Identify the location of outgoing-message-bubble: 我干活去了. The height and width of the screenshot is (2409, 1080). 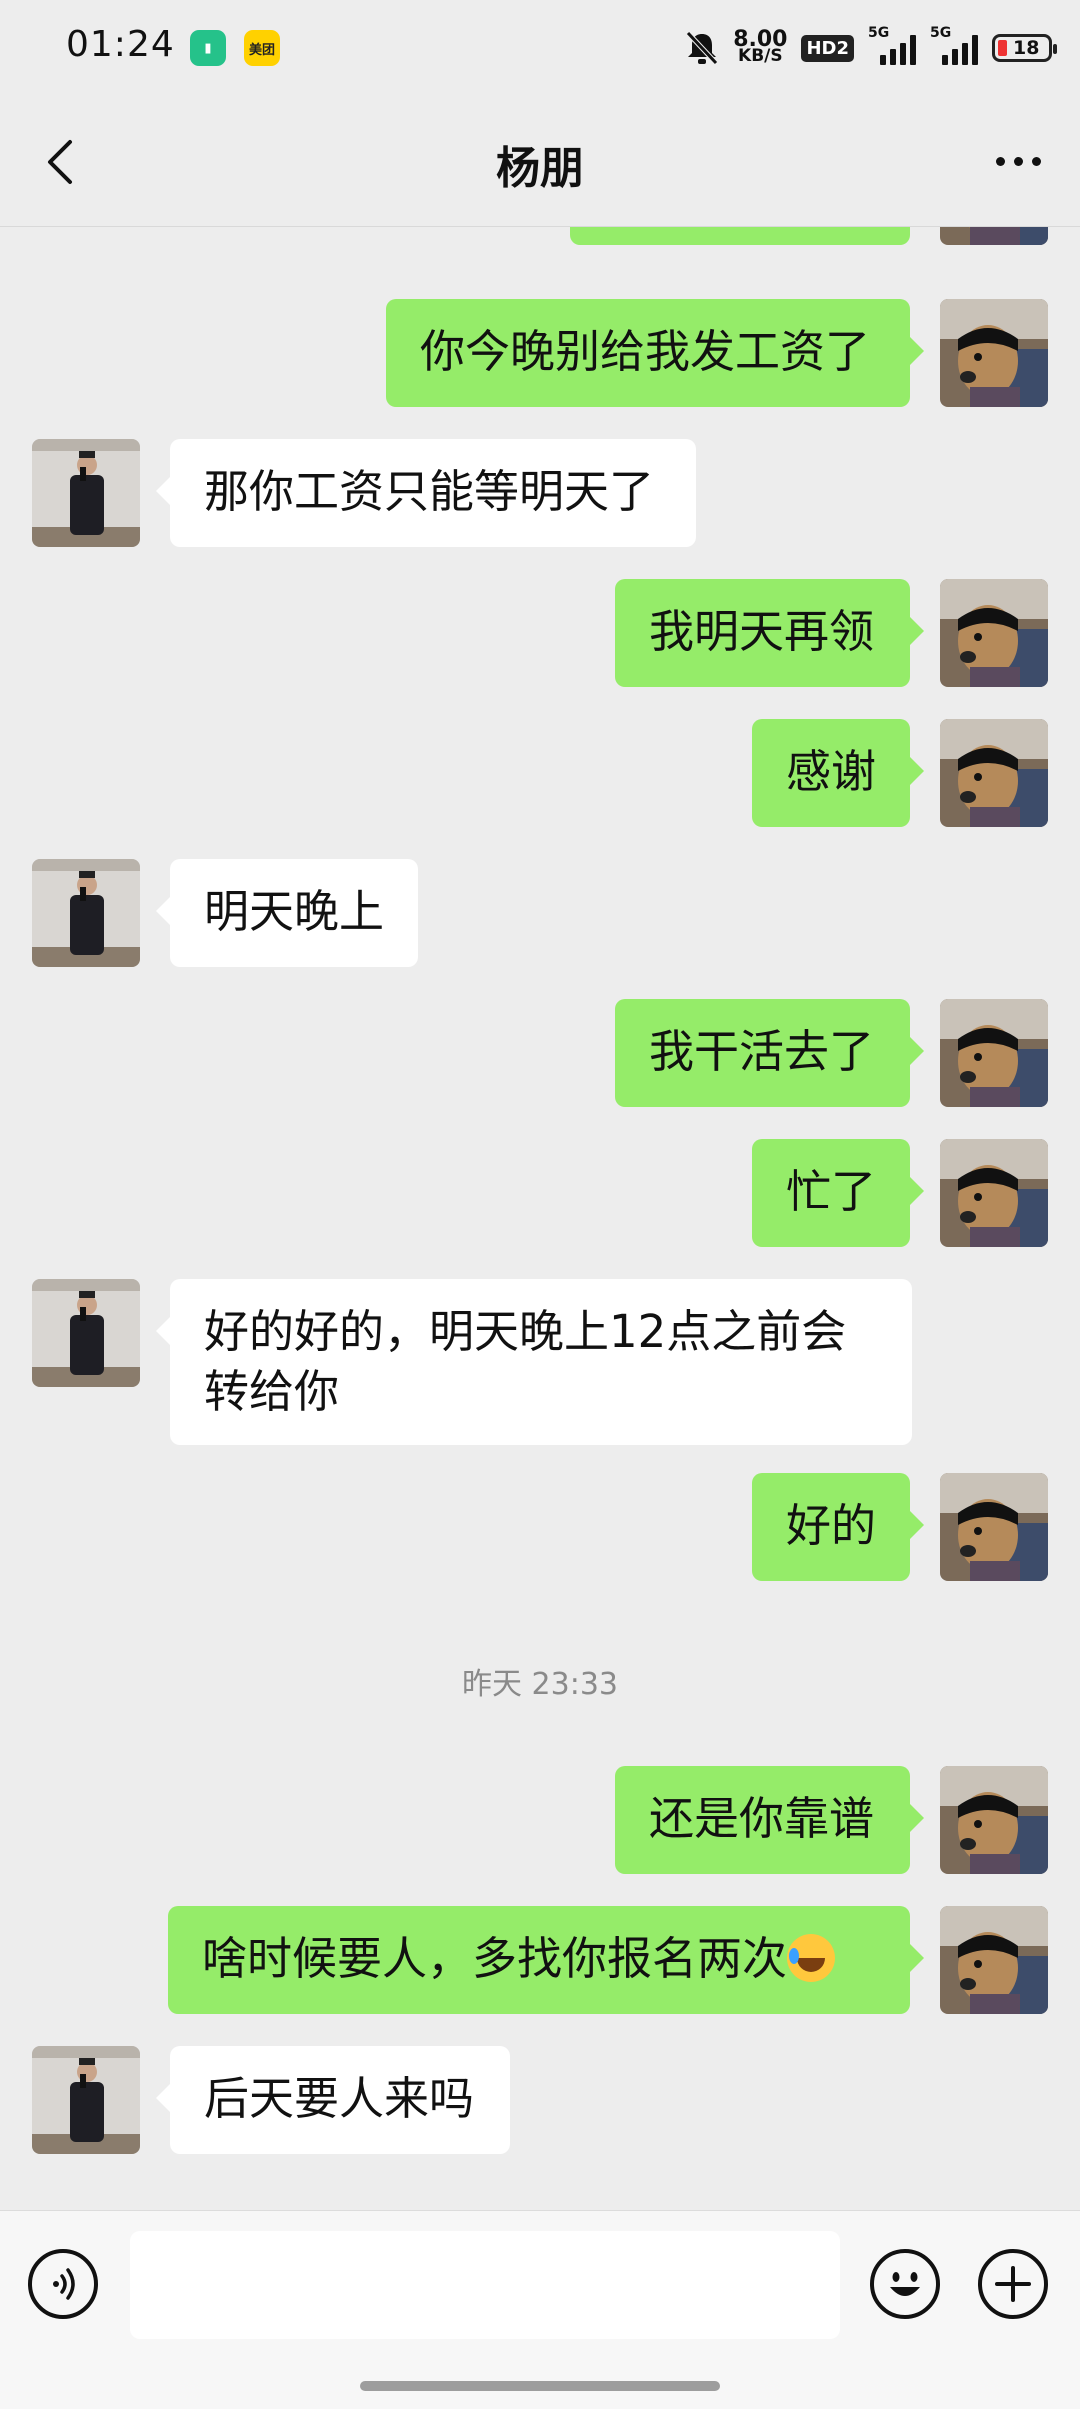
(769, 1053).